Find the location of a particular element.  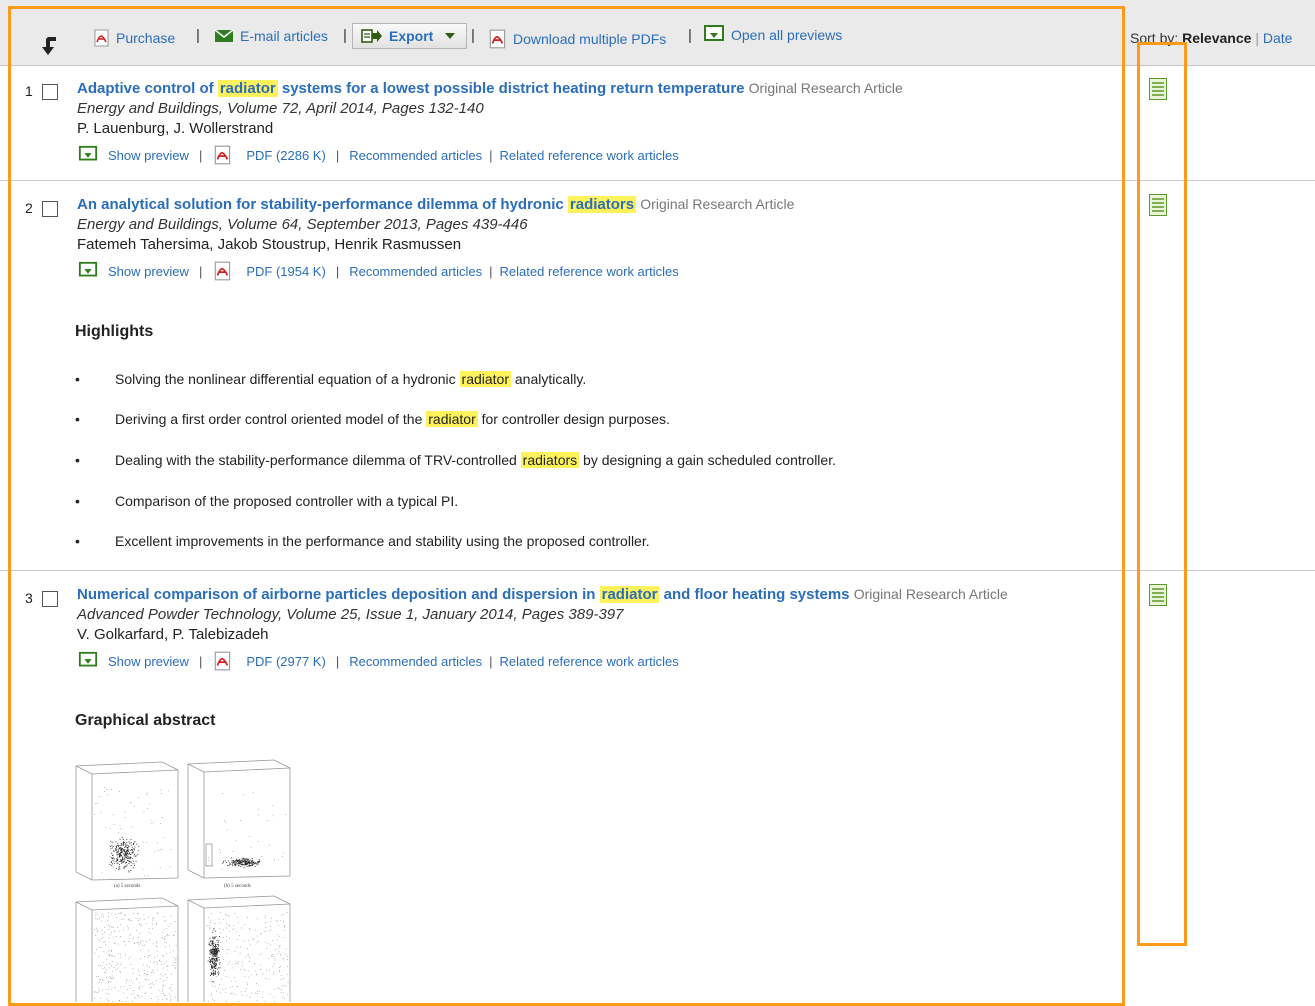

sort-relevance: Relevance is located at coordinates (1216, 38).